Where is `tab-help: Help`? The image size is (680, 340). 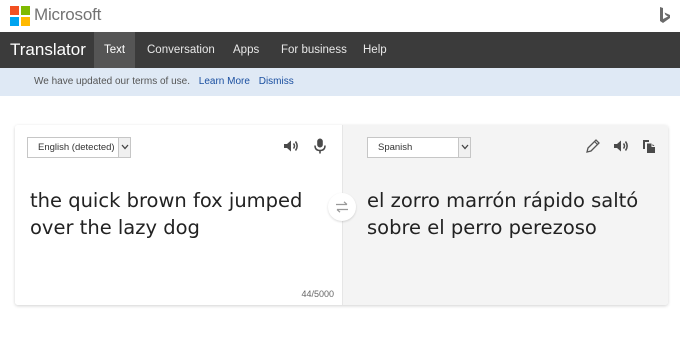 tab-help: Help is located at coordinates (375, 50).